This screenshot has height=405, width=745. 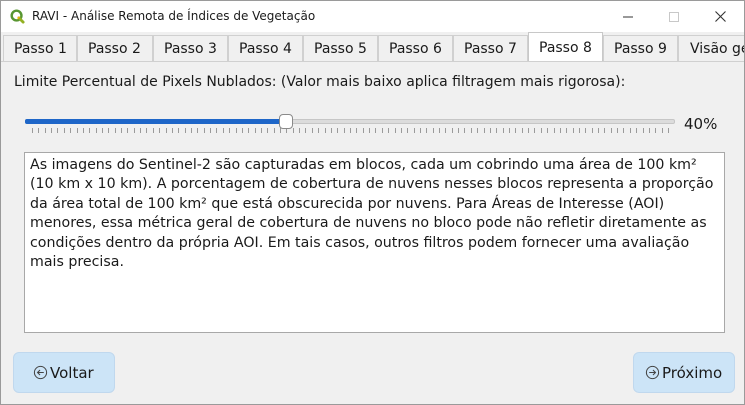 I want to click on qgis-logo-icon, so click(x=17, y=16).